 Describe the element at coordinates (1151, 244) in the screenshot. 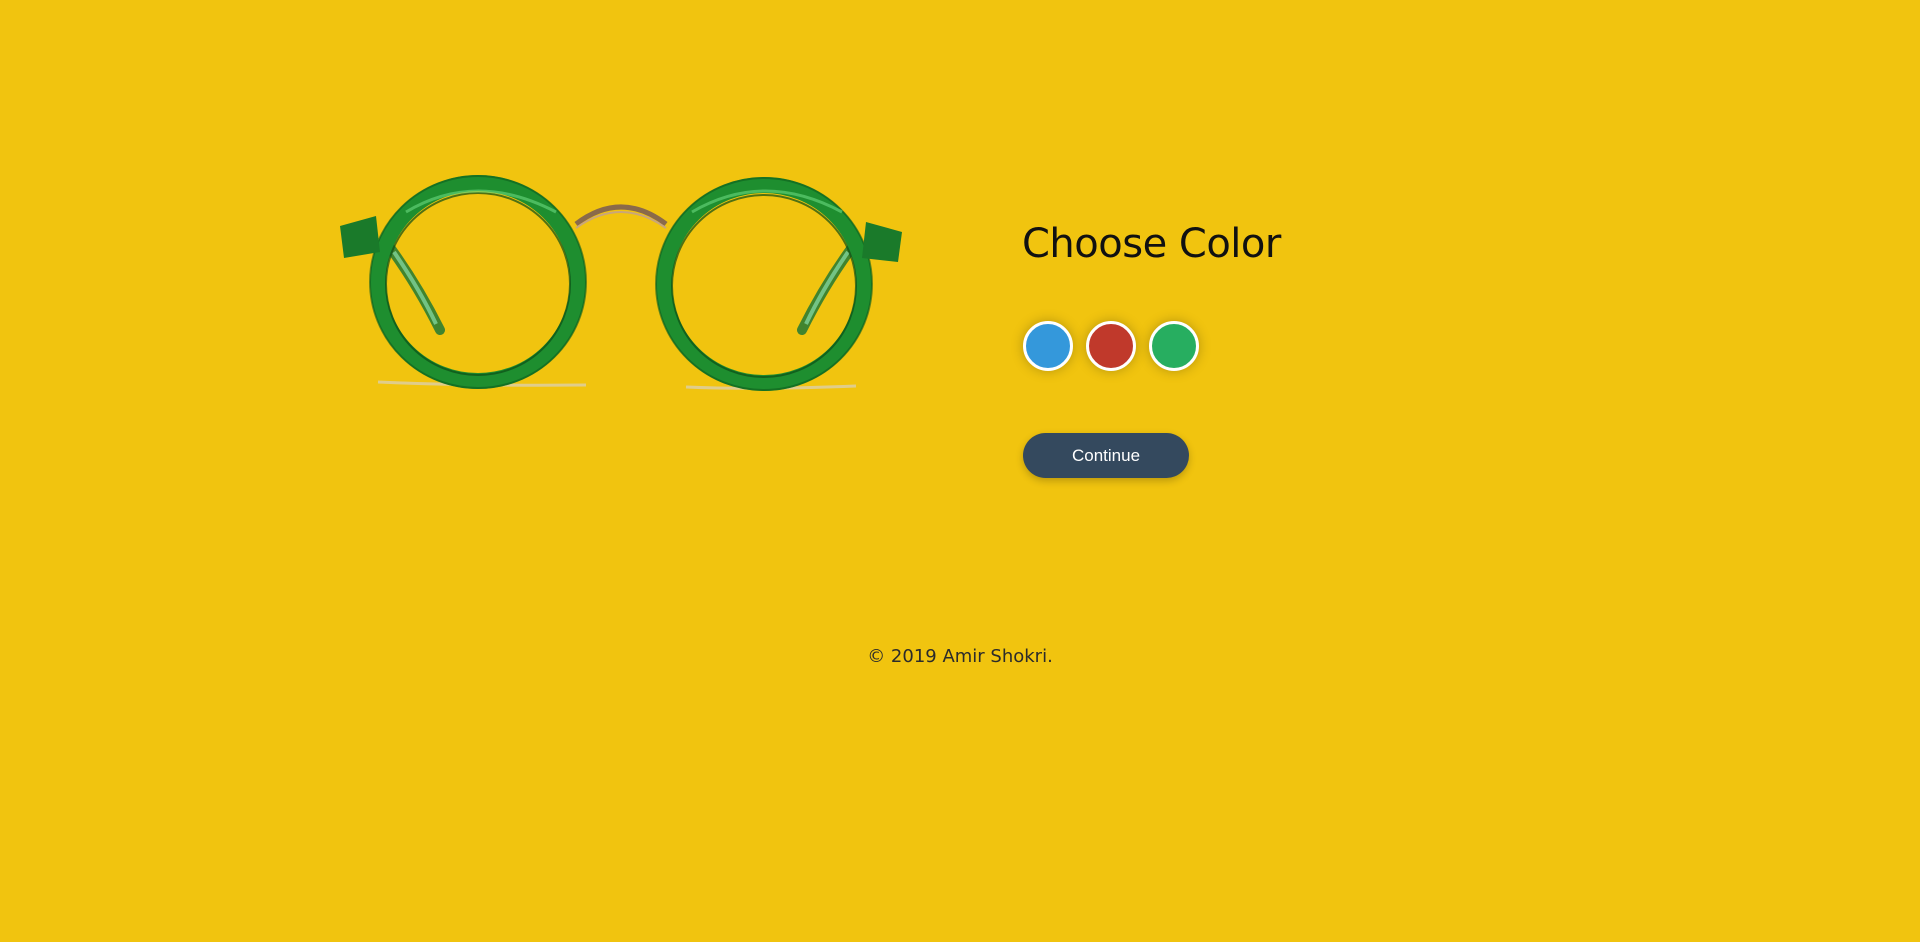

I see `page-title: Choose Color` at that location.